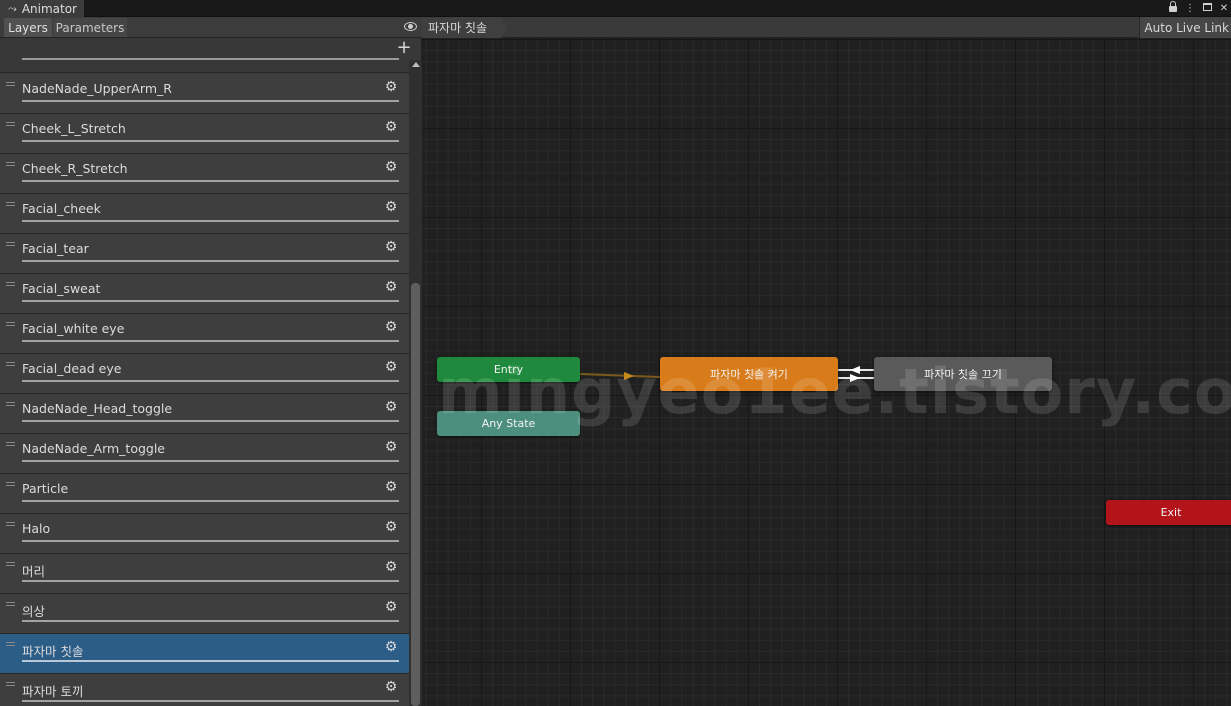 The height and width of the screenshot is (706, 1231). What do you see at coordinates (204, 654) in the screenshot?
I see `layer-item: 파자마 칫솔 ⚙` at bounding box center [204, 654].